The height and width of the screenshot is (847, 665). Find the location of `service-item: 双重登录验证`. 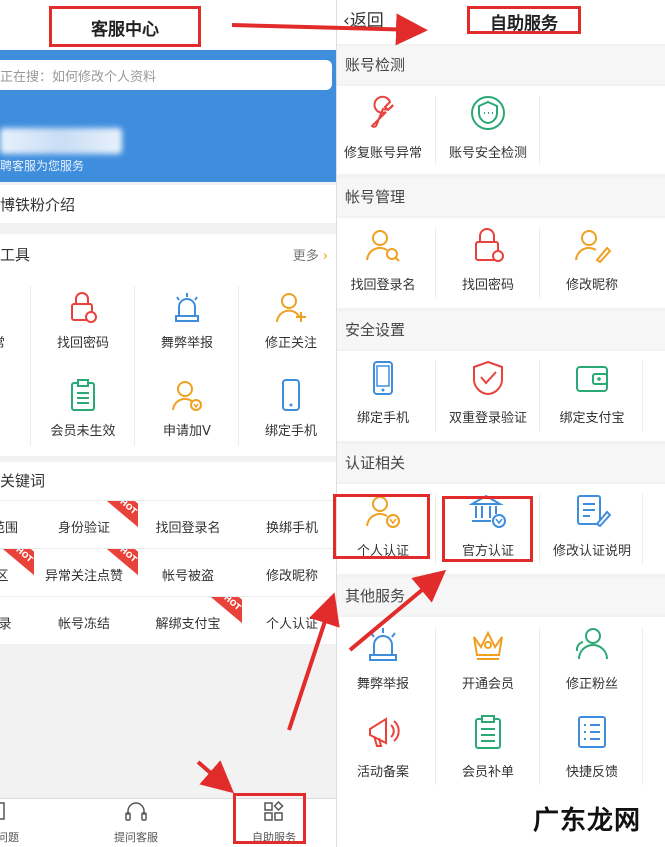

service-item: 双重登录验证 is located at coordinates (488, 395).